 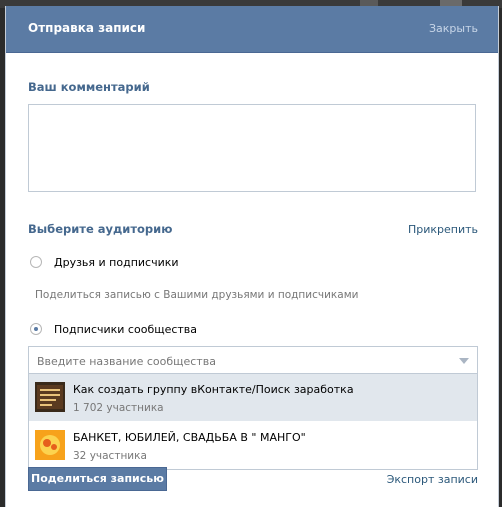 I want to click on community-search-placeholder: Введите название сообщества, so click(x=126, y=361).